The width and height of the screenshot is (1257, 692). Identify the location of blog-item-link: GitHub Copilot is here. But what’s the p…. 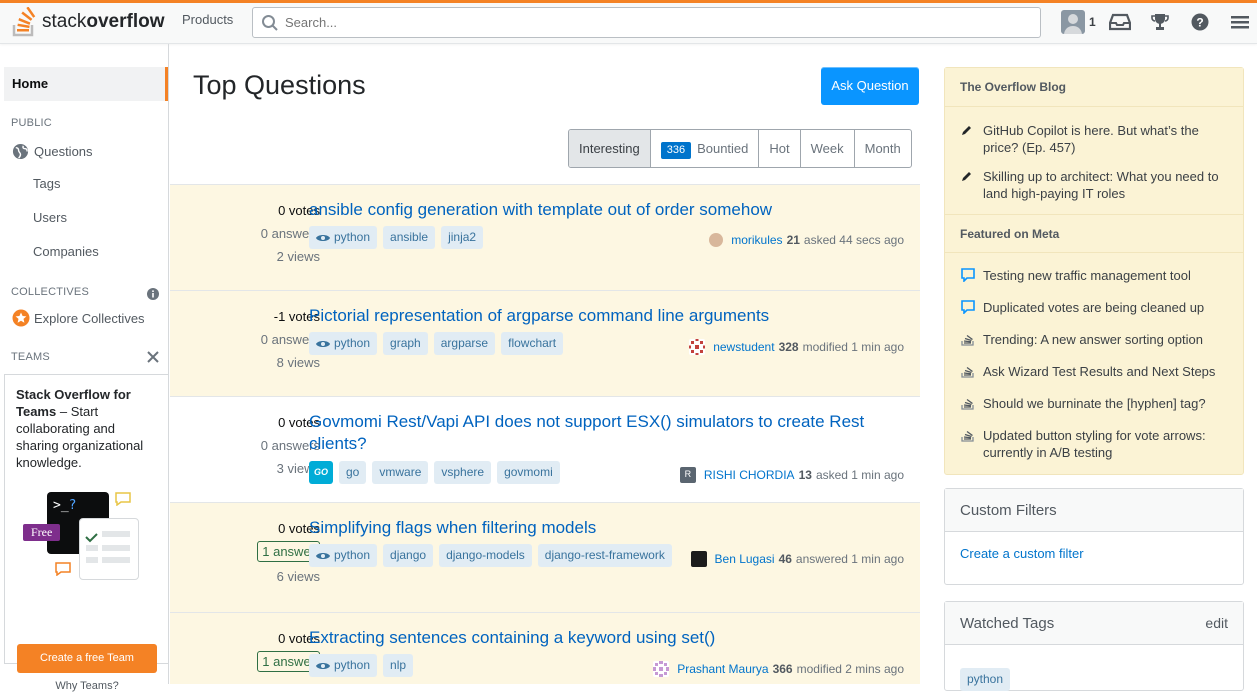
(1107, 139).